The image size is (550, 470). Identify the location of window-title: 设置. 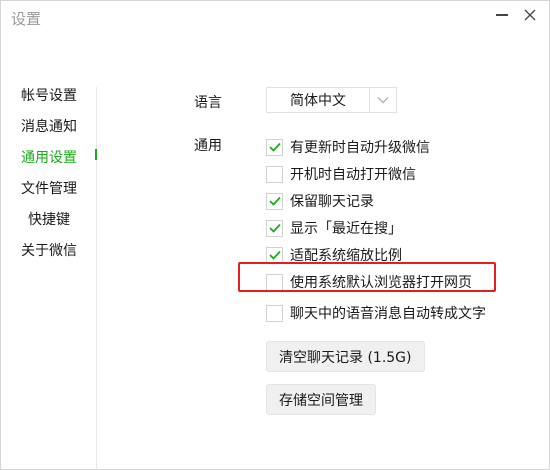
(26, 19).